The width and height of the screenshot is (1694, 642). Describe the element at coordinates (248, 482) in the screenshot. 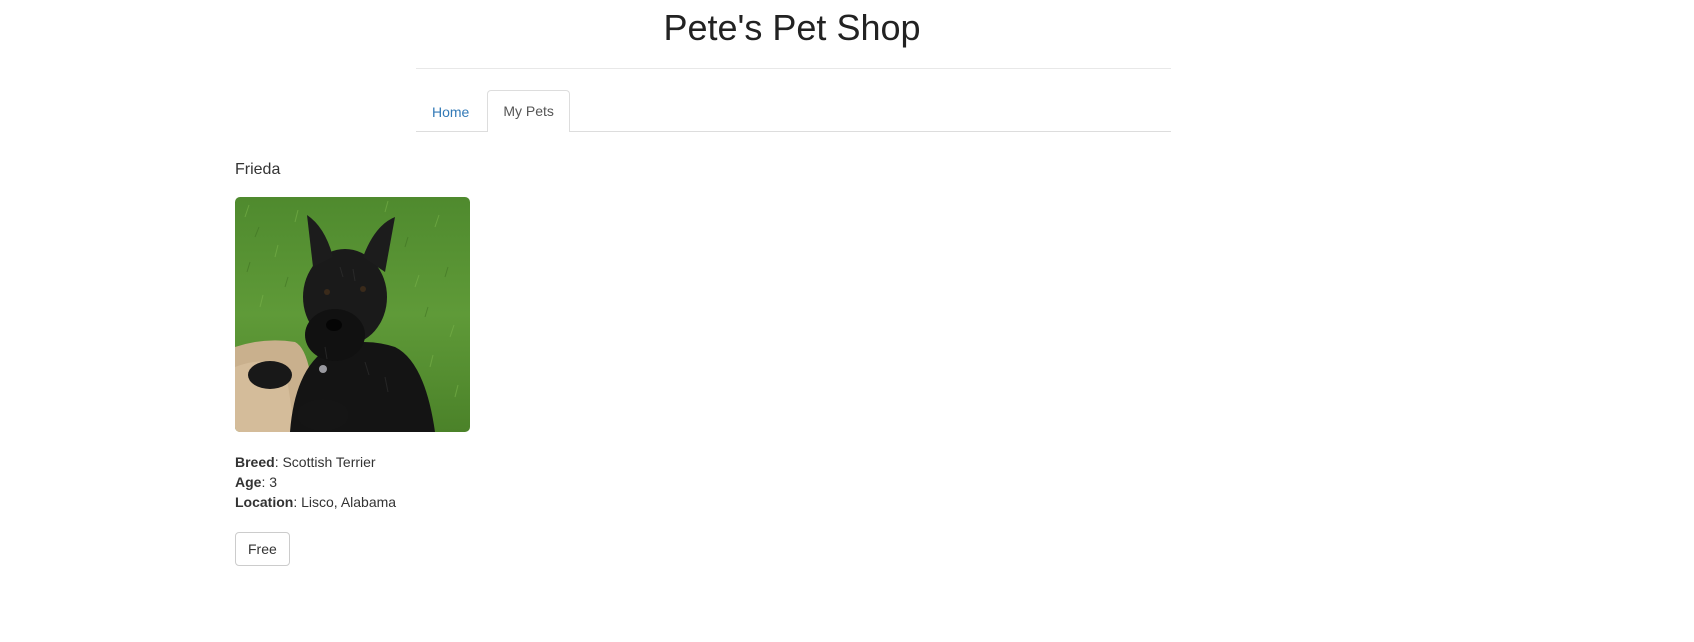

I see `age-label: Age` at that location.